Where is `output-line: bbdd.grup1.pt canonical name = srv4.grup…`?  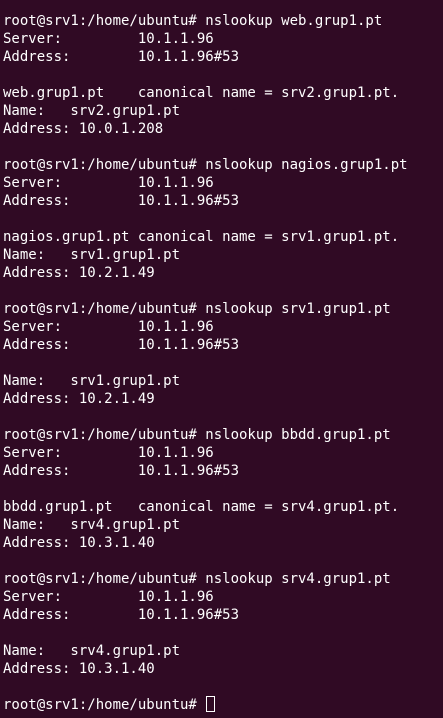 output-line: bbdd.grup1.pt canonical name = srv4.grup… is located at coordinates (201, 507).